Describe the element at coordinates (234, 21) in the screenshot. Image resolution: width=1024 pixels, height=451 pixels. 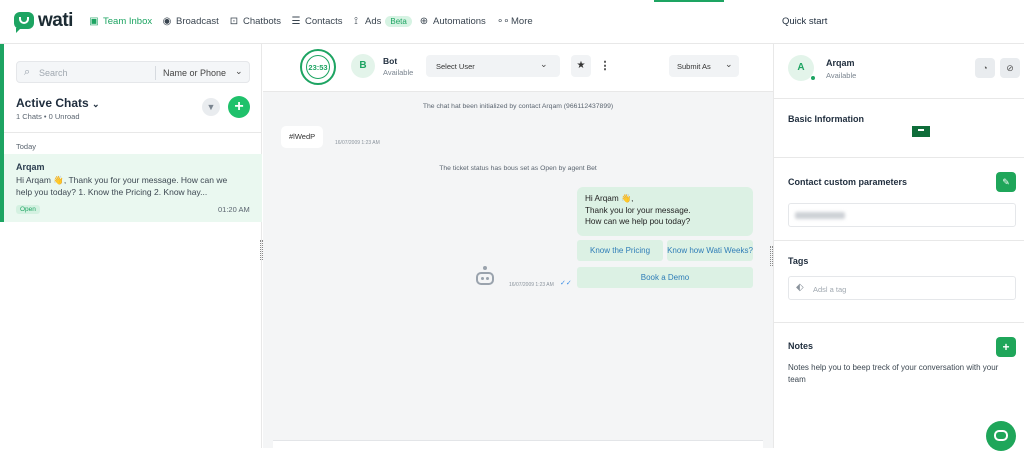
I see `chatbot-icon: ⊡` at that location.